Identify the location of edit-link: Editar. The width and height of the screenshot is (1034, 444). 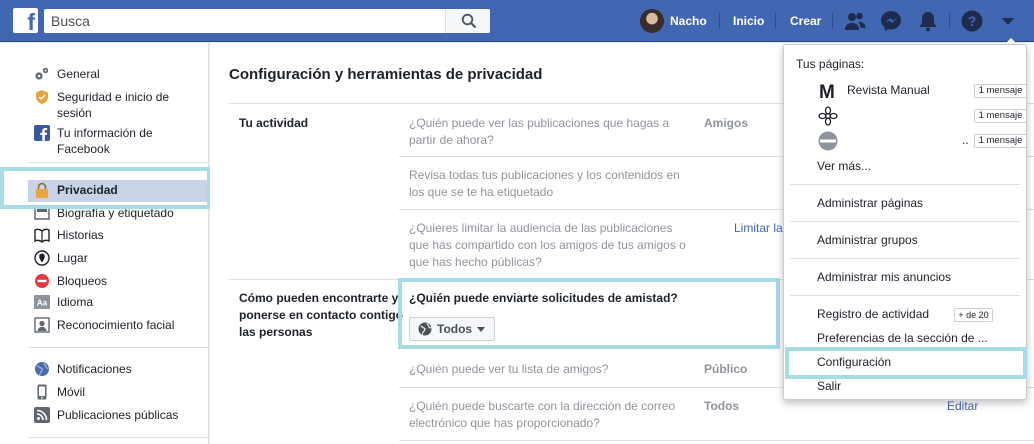
(962, 406).